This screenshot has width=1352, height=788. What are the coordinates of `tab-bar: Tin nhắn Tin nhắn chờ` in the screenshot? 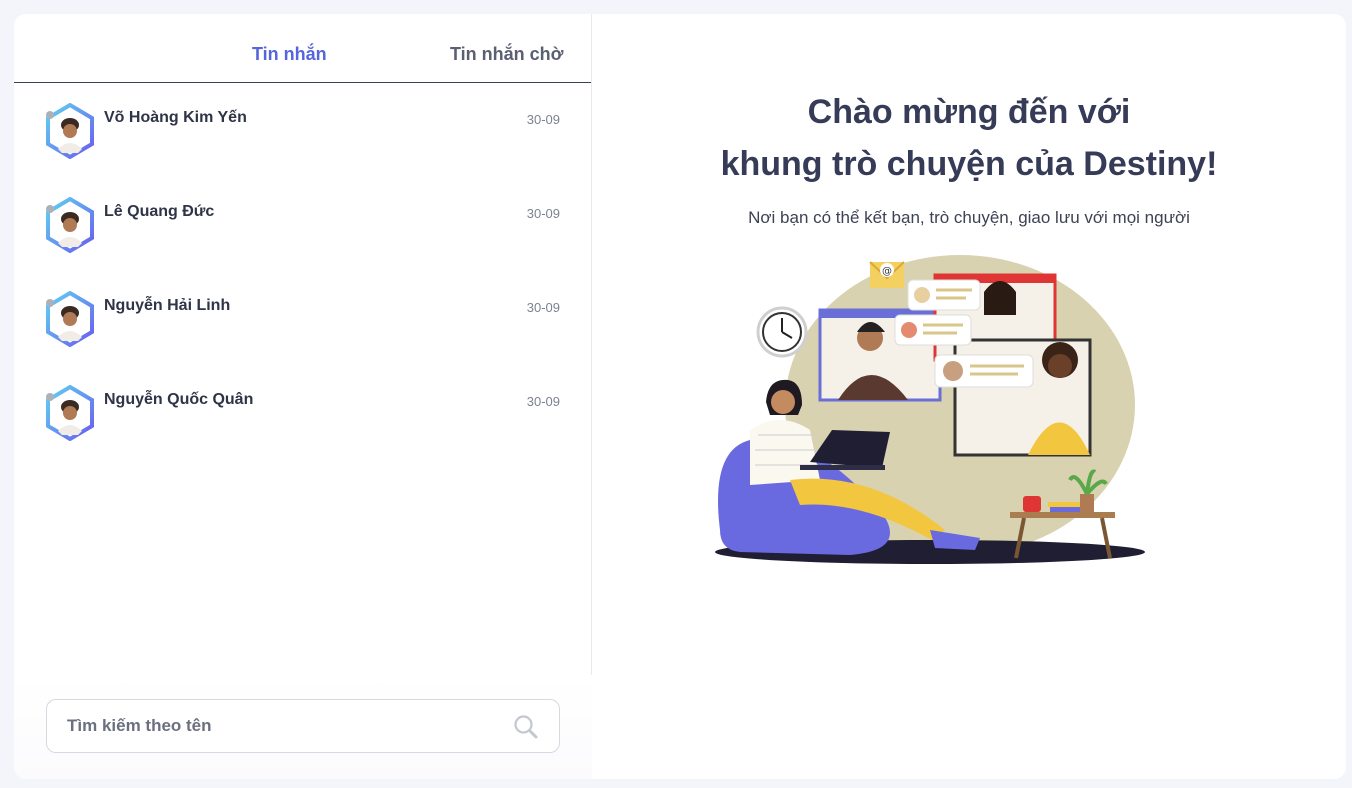 It's located at (302, 48).